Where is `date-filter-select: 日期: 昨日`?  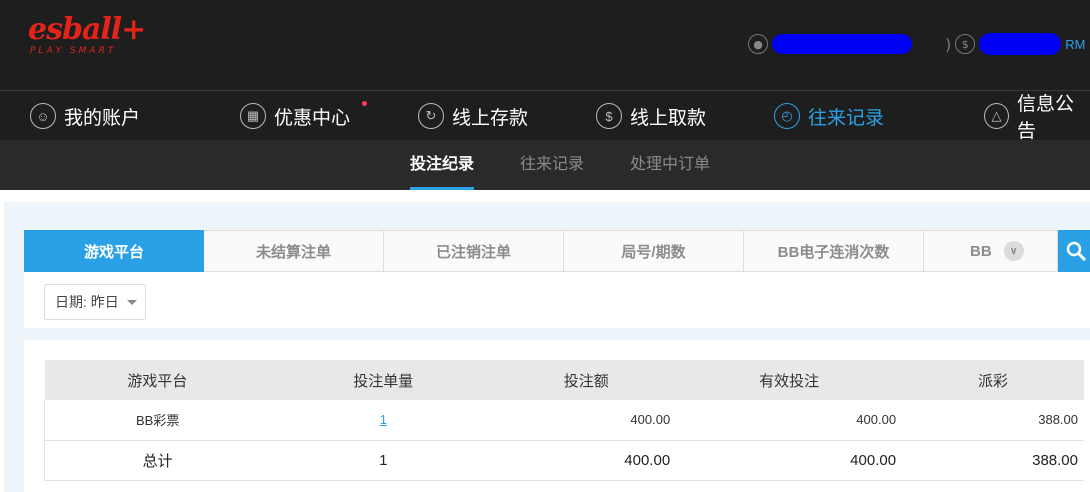
date-filter-select: 日期: 昨日 is located at coordinates (95, 302).